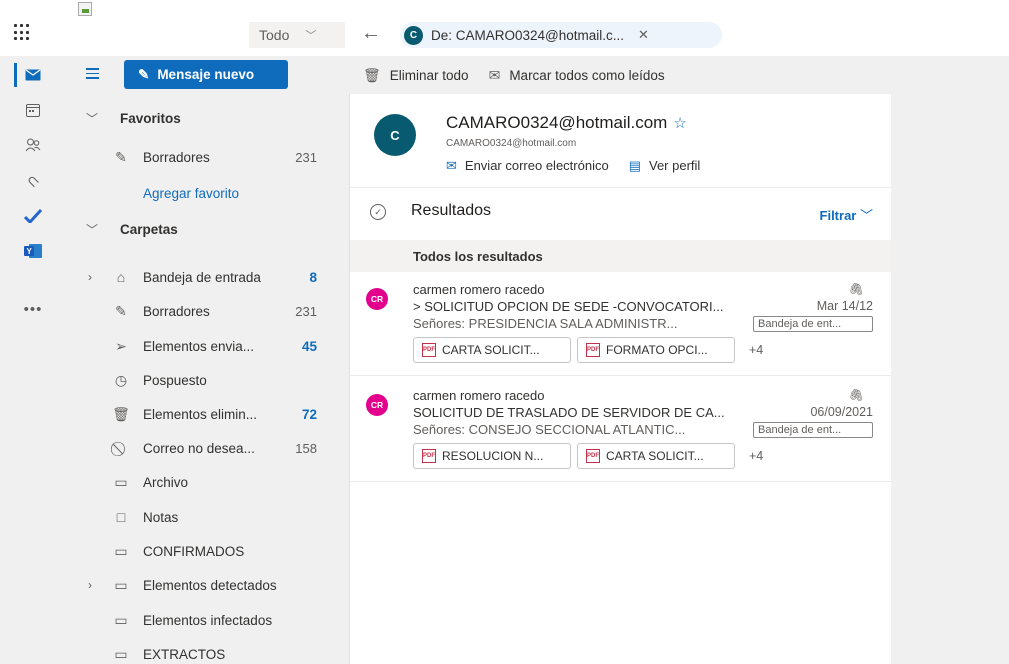 The height and width of the screenshot is (664, 1009). Describe the element at coordinates (207, 551) in the screenshot. I see `folder-confirmados: ▭ CONFIRMADOS` at that location.